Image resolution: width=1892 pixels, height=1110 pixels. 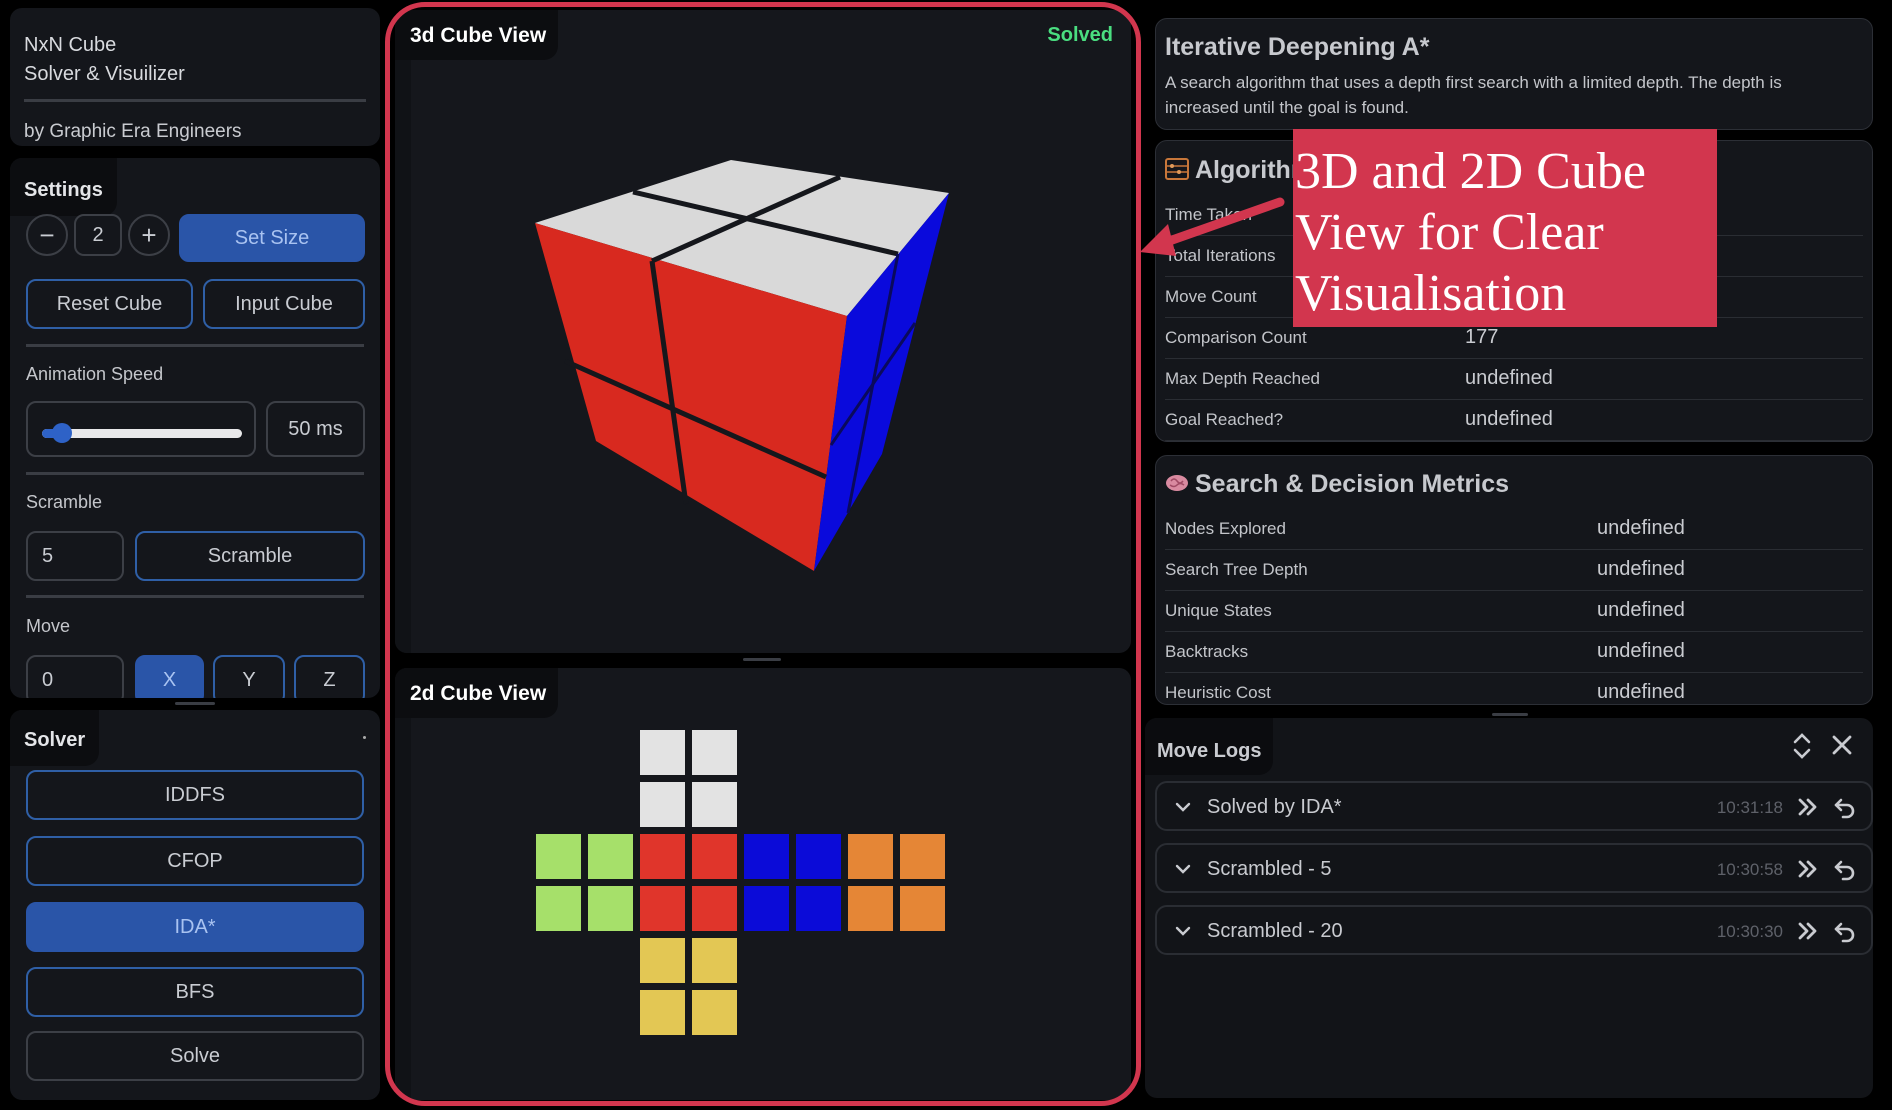 What do you see at coordinates (195, 795) in the screenshot?
I see `iddfs-button: IDDFS` at bounding box center [195, 795].